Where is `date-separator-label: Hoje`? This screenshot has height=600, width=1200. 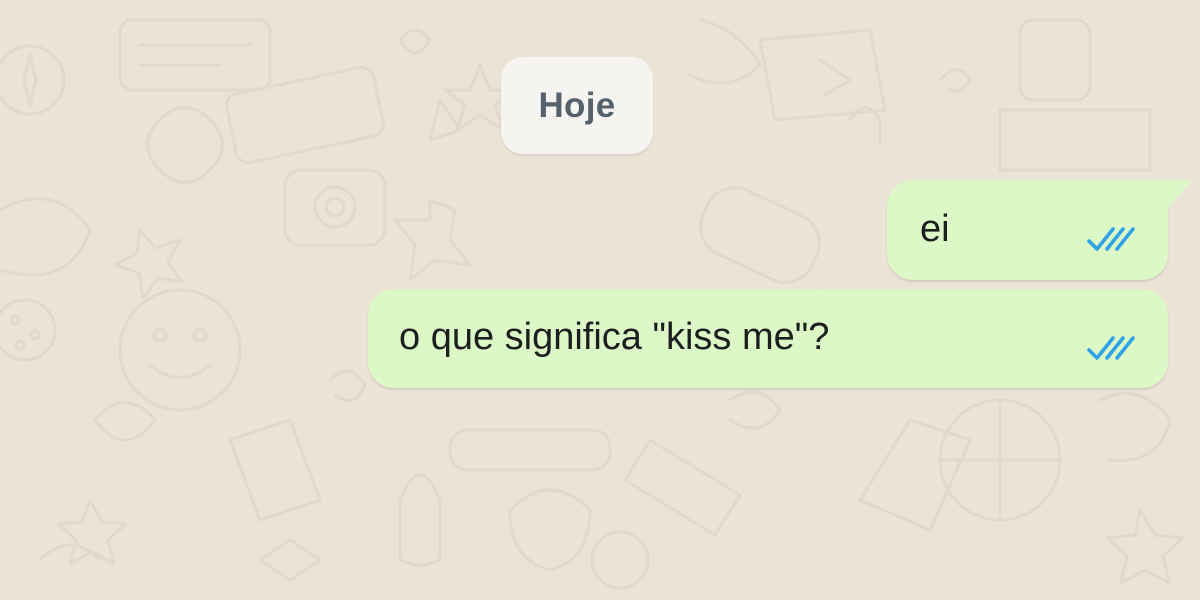 date-separator-label: Hoje is located at coordinates (577, 105).